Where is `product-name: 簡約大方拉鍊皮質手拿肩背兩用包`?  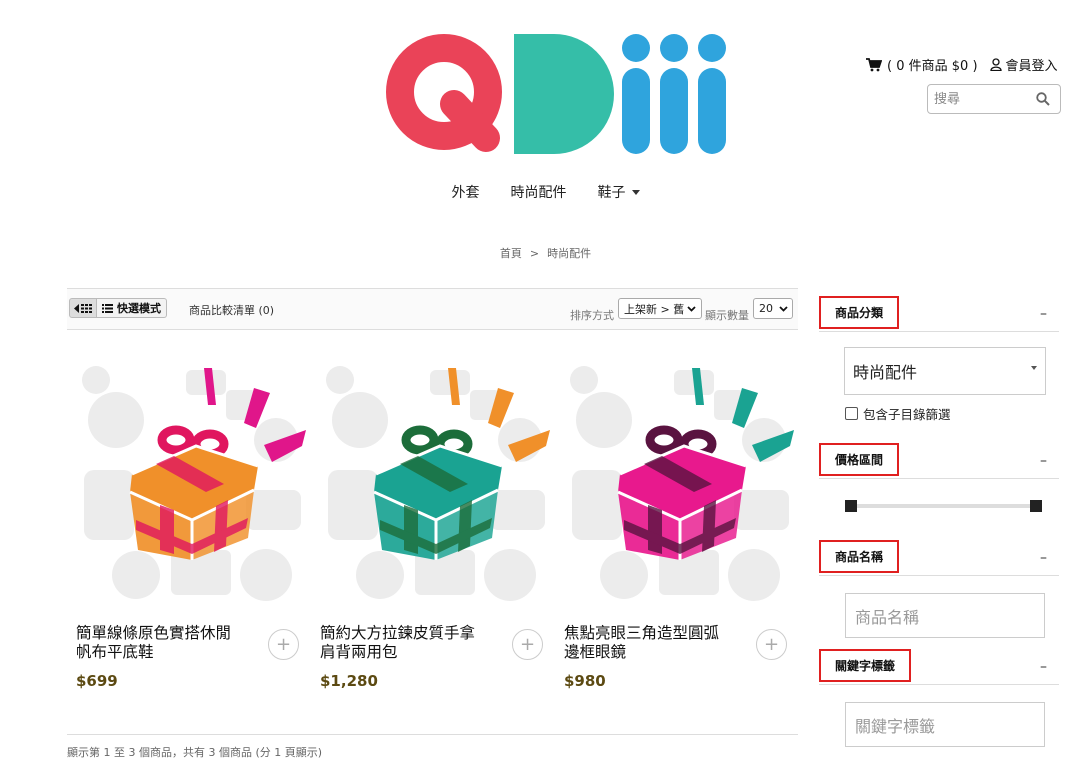
product-name: 簡約大方拉鍊皮質手拿肩背兩用包 is located at coordinates (405, 643).